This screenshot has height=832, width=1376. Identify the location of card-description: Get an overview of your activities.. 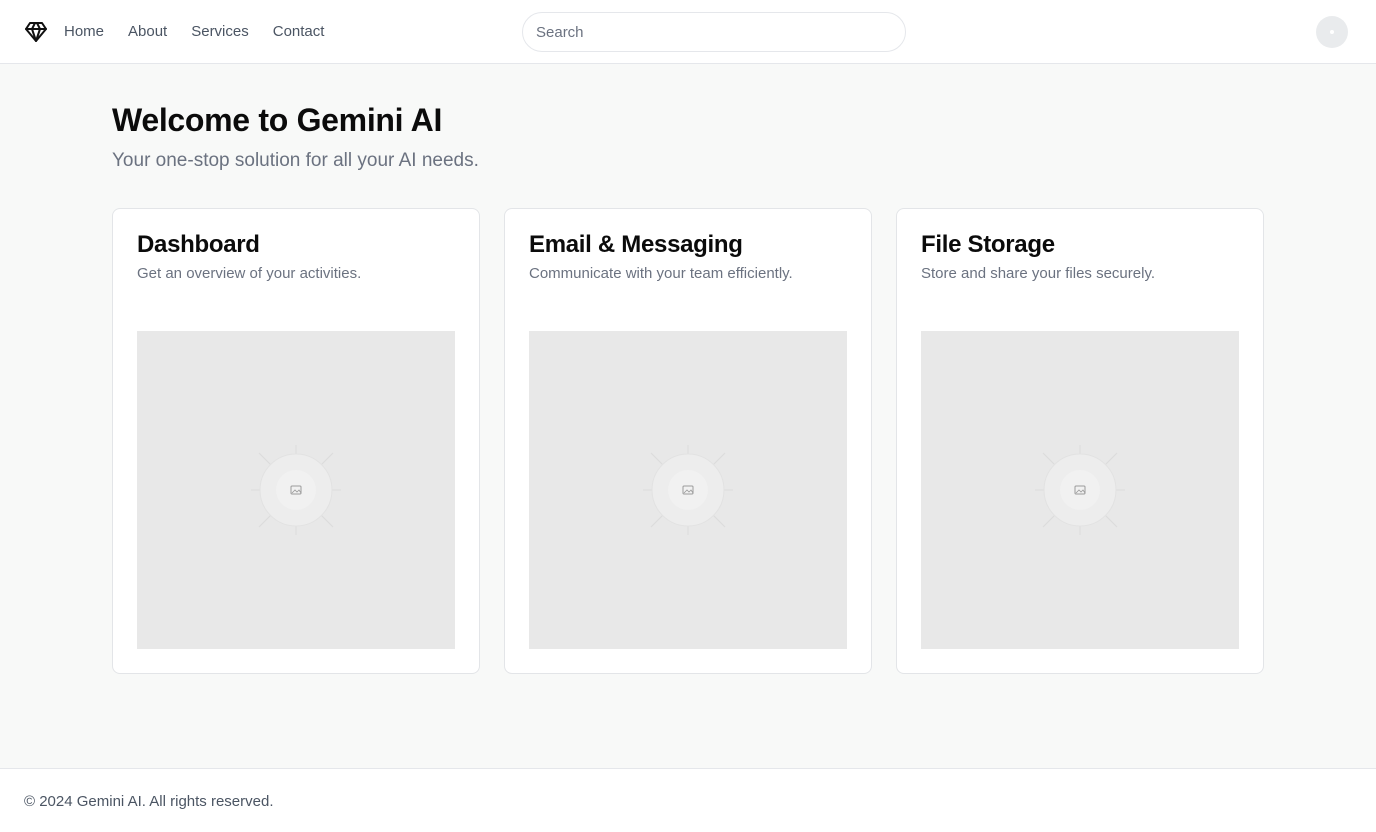
(249, 273).